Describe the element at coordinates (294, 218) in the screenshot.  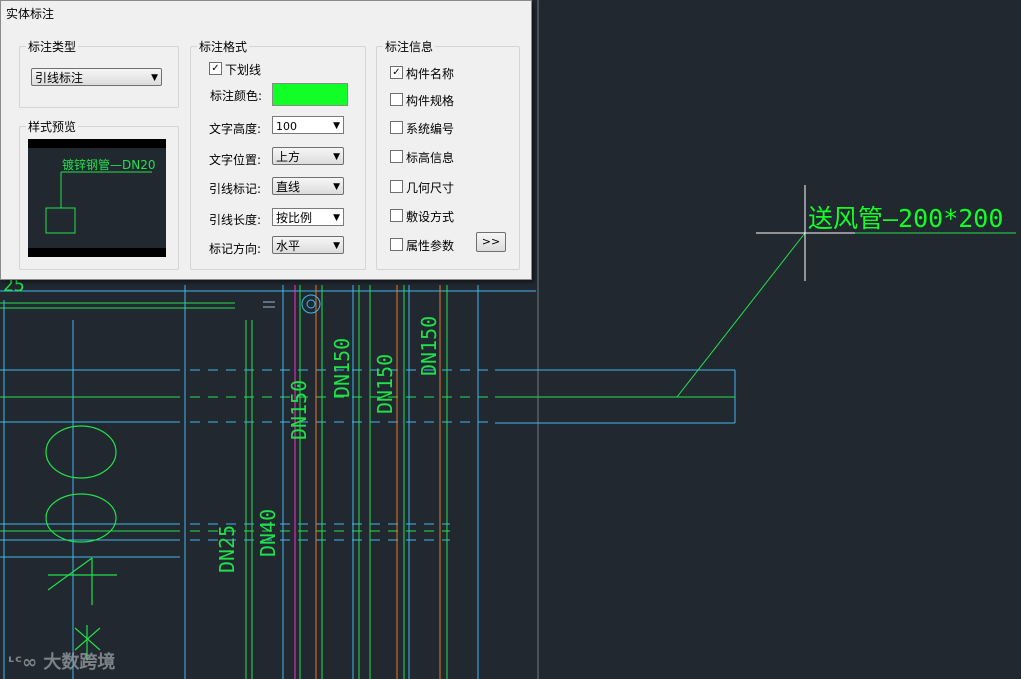
I see `leader-length-value: 按比例` at that location.